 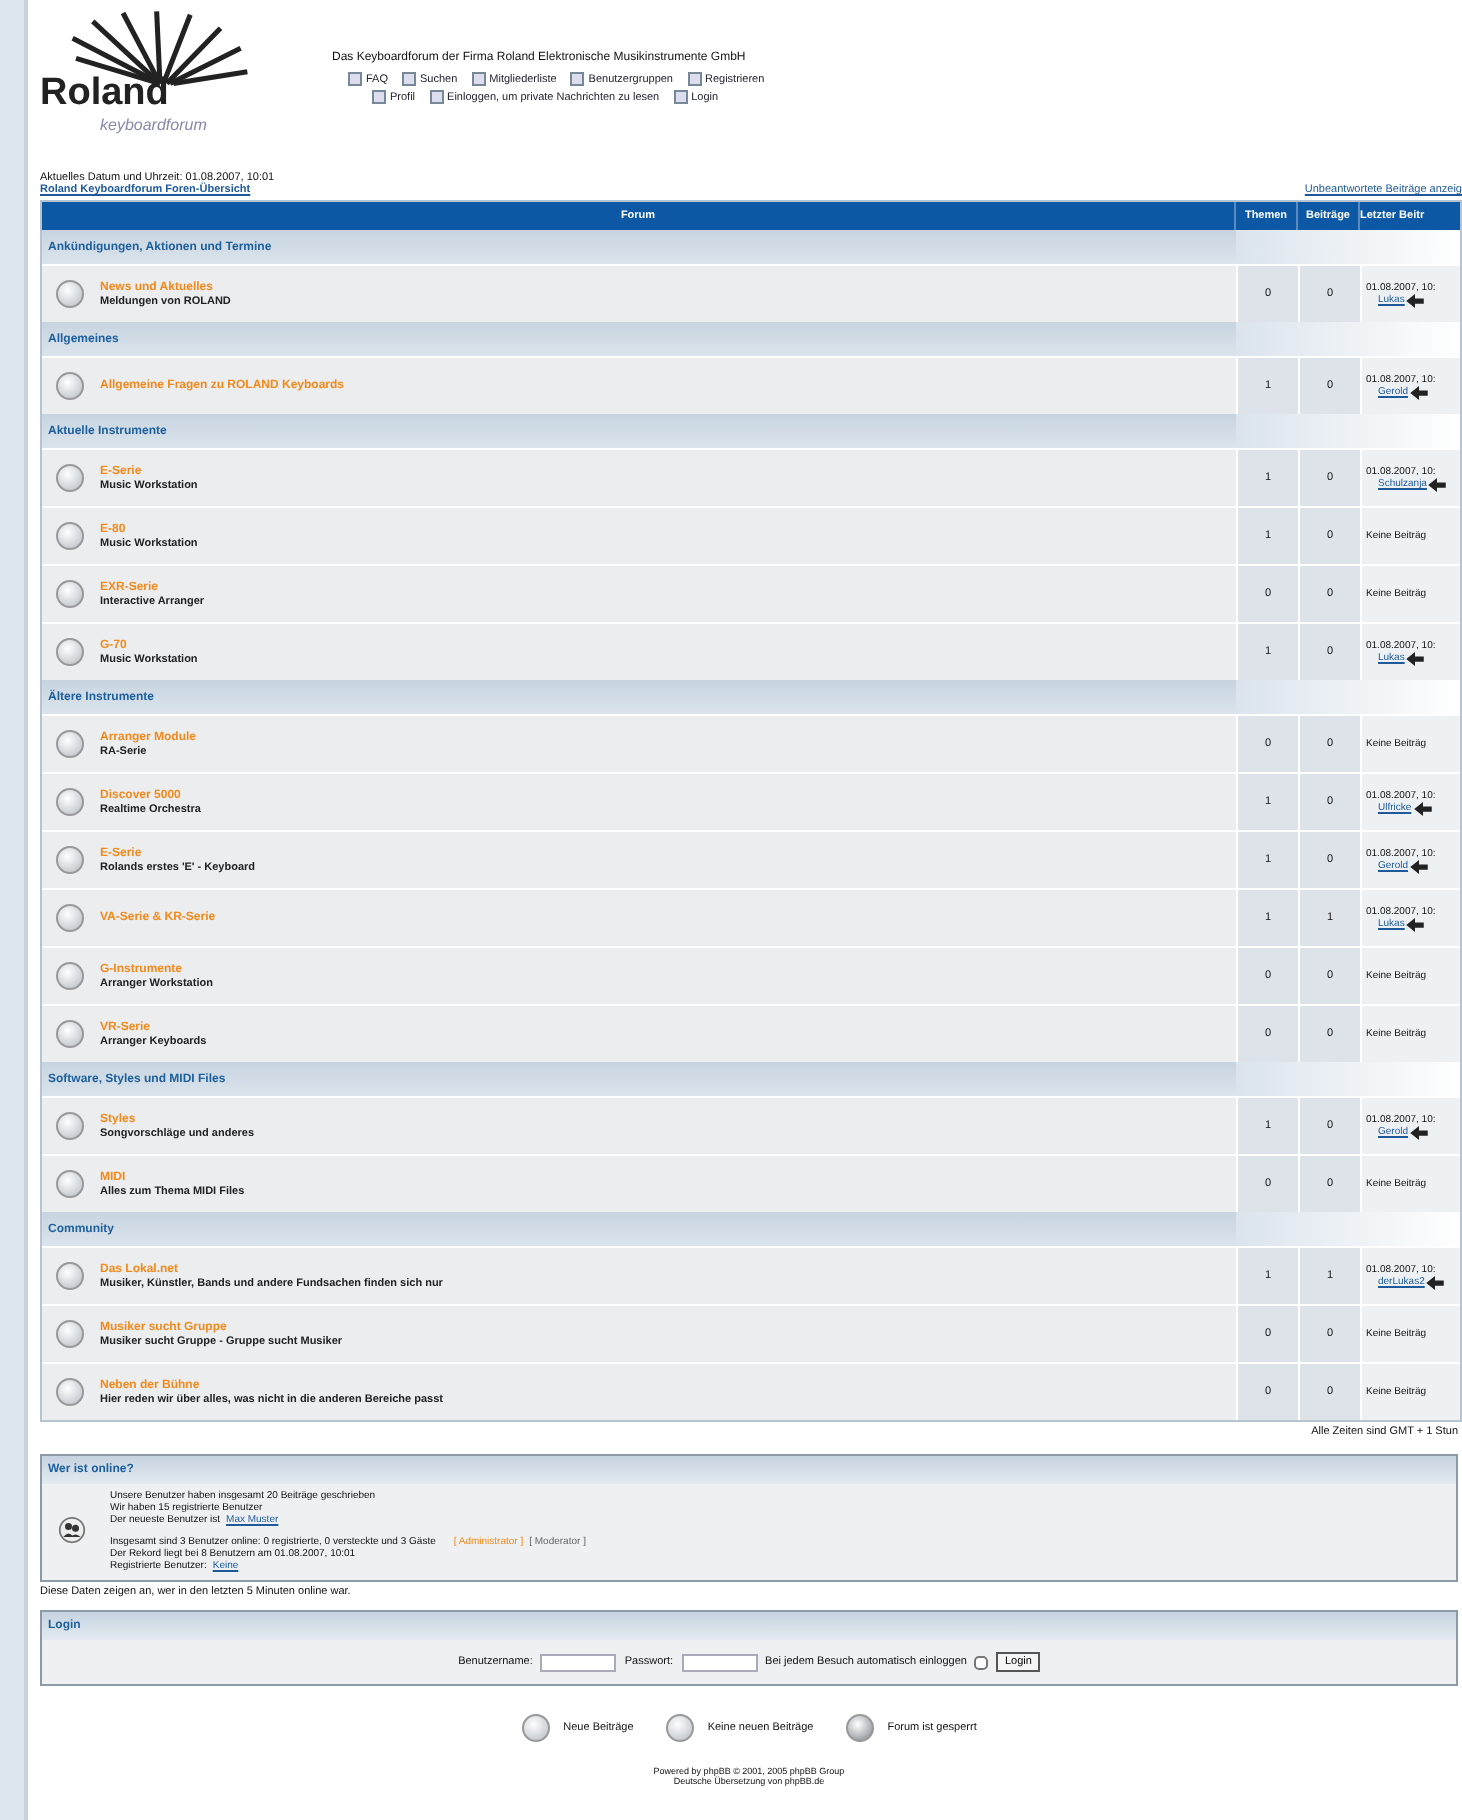 What do you see at coordinates (160, 88) in the screenshot?
I see `roland-logo: Roland keyboardforum` at bounding box center [160, 88].